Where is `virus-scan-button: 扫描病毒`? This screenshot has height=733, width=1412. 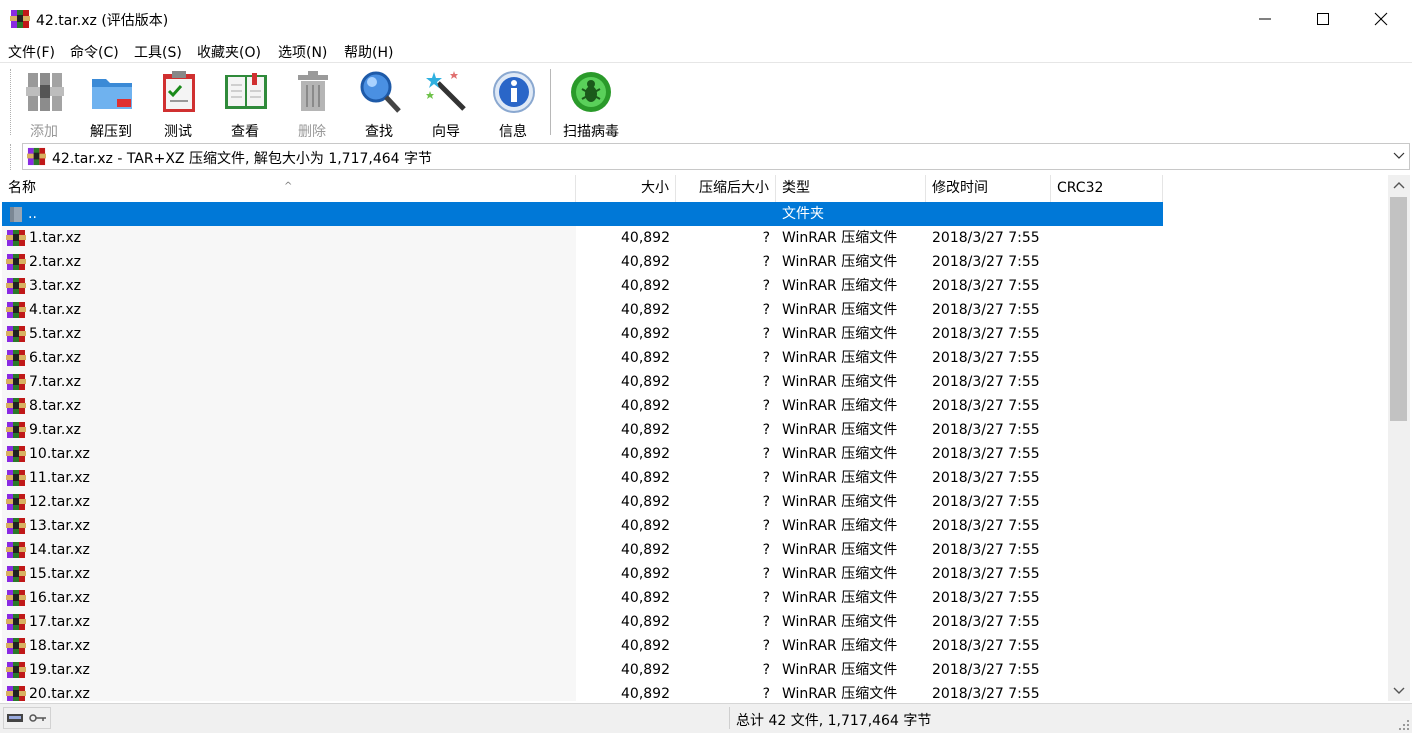 virus-scan-button: 扫描病毒 is located at coordinates (591, 104).